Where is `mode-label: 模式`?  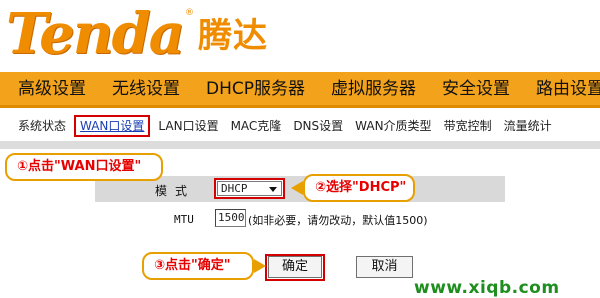
mode-label: 模式 is located at coordinates (175, 191).